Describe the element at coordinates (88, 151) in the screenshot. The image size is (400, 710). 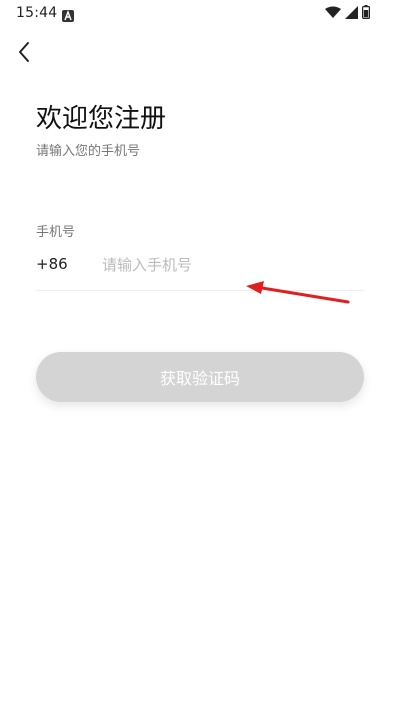
I see `page-subtitle: 请输入您的手机号` at that location.